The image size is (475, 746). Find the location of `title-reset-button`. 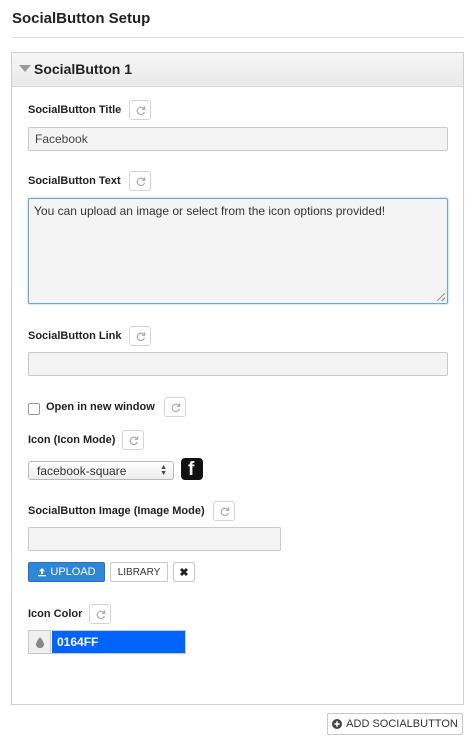

title-reset-button is located at coordinates (140, 110).